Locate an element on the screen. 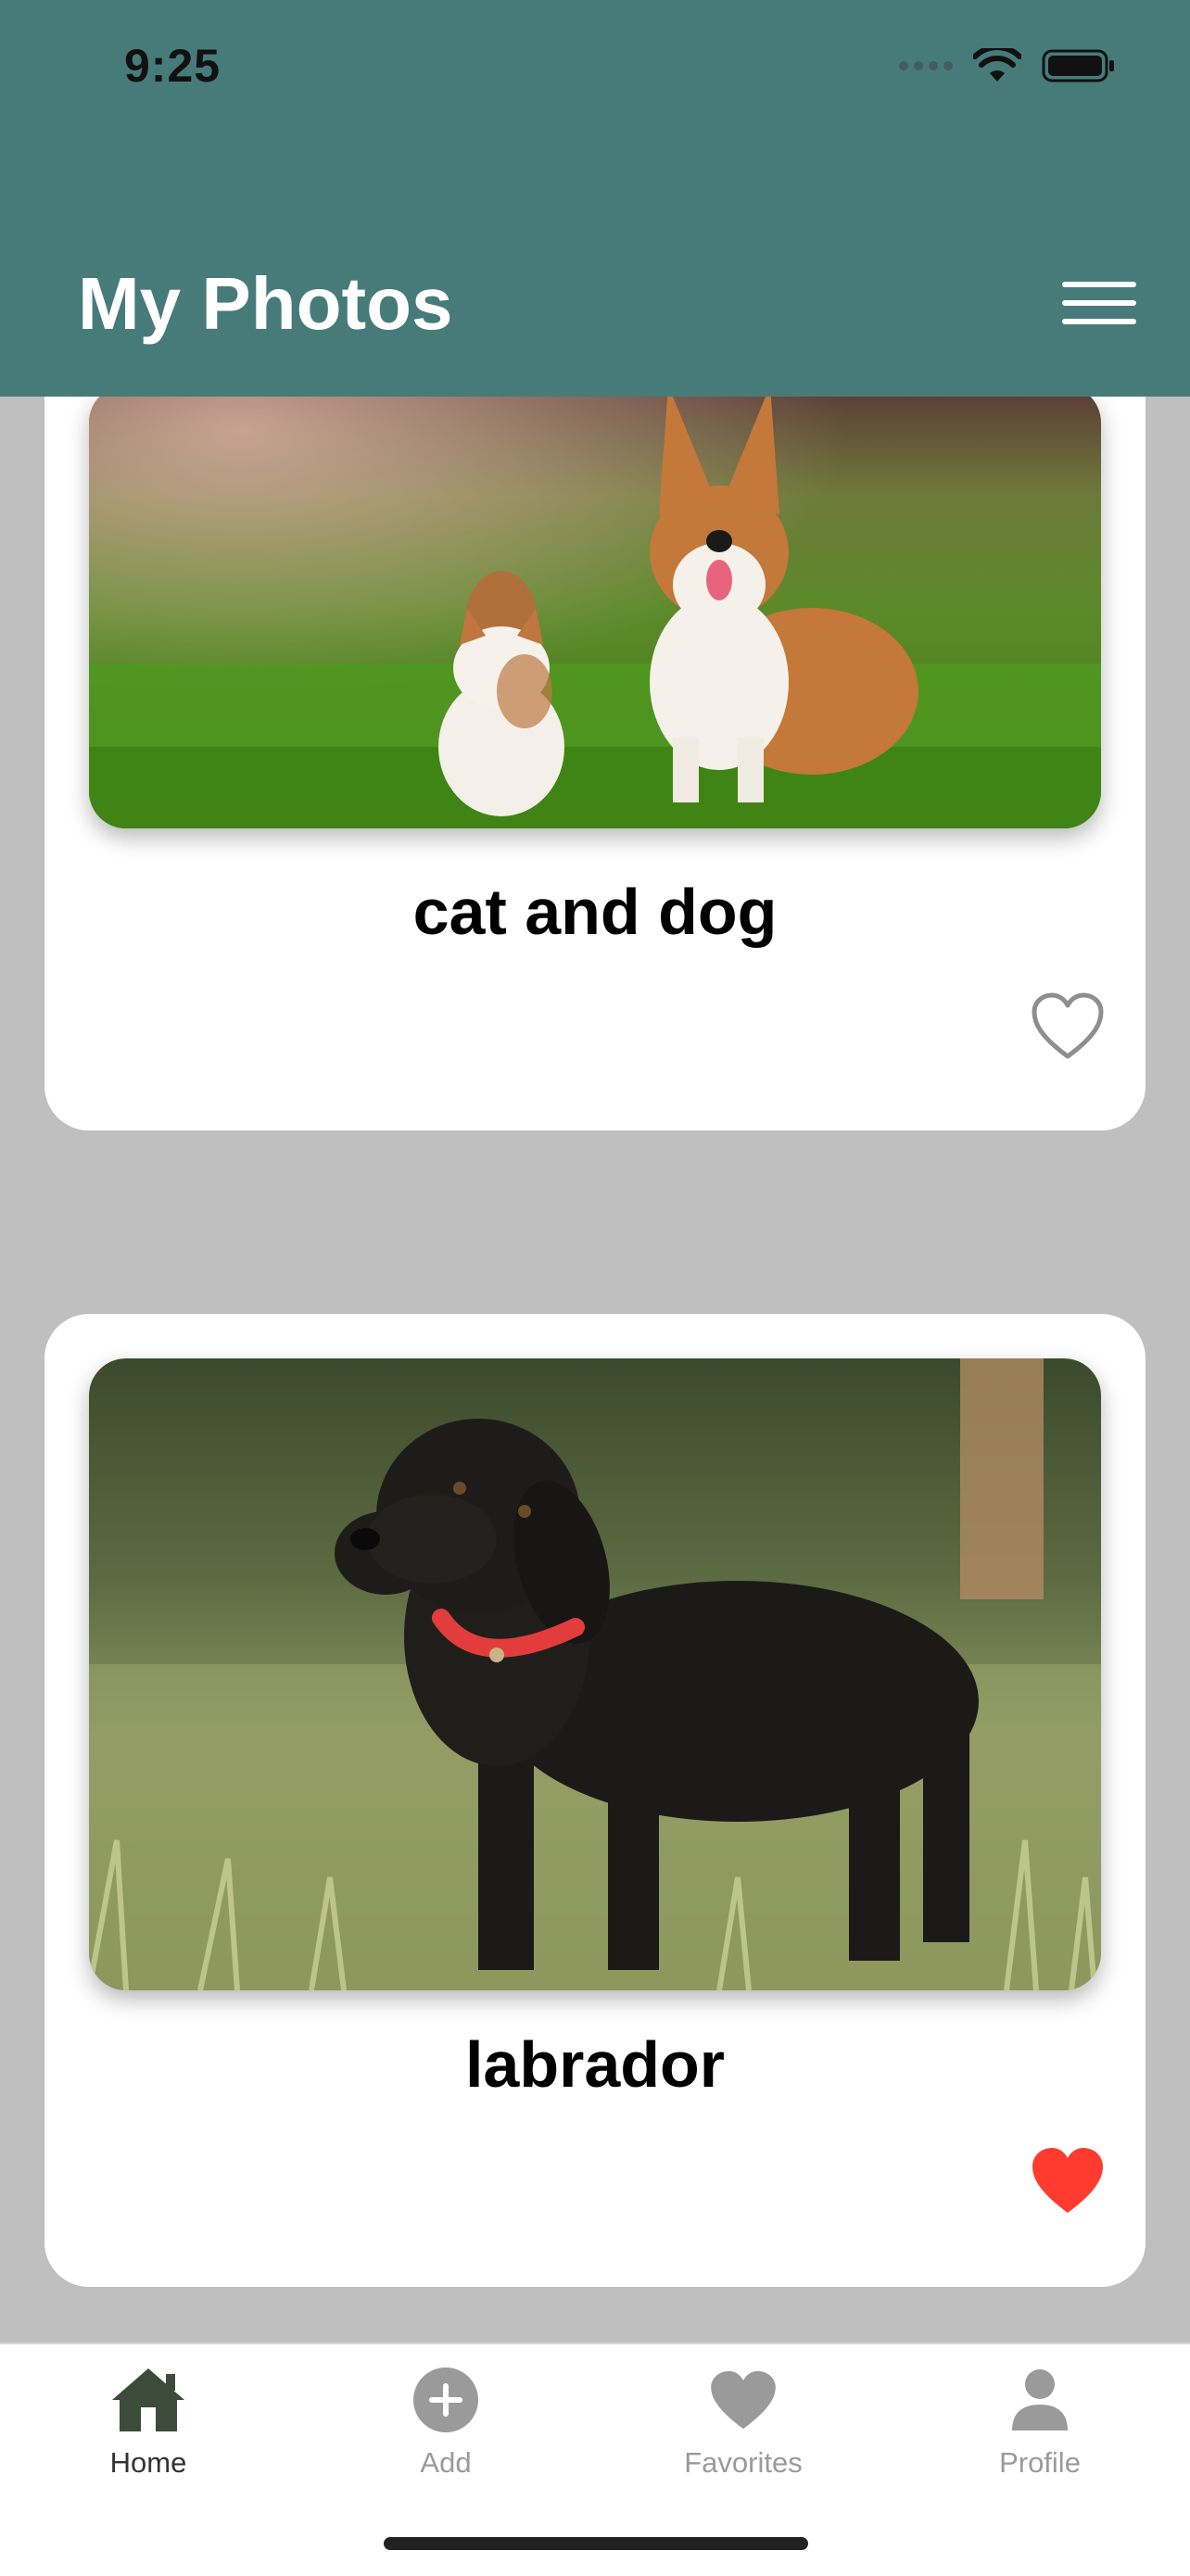 The width and height of the screenshot is (1190, 2576). tab-favorites: Favorites is located at coordinates (743, 2421).